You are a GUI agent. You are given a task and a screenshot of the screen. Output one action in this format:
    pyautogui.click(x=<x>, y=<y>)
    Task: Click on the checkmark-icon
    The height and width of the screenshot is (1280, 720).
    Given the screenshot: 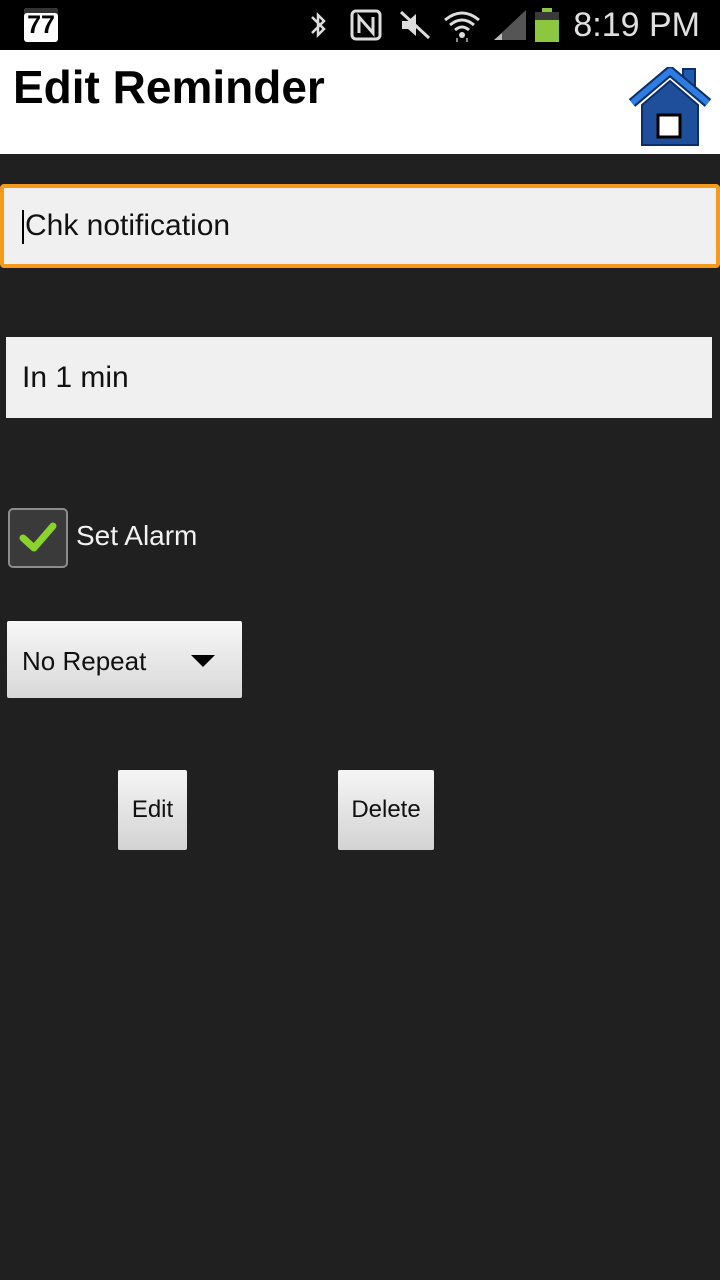 What is the action you would take?
    pyautogui.click(x=38, y=537)
    